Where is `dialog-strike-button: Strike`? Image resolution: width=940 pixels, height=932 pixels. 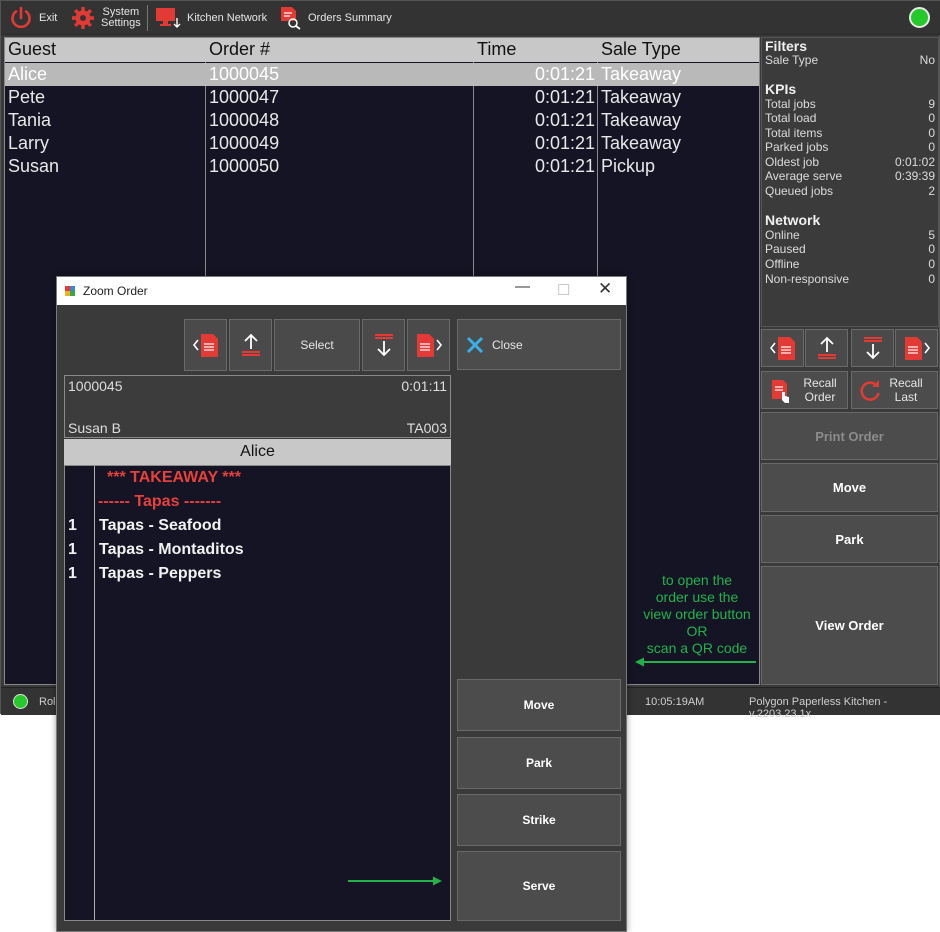
dialog-strike-button: Strike is located at coordinates (539, 820).